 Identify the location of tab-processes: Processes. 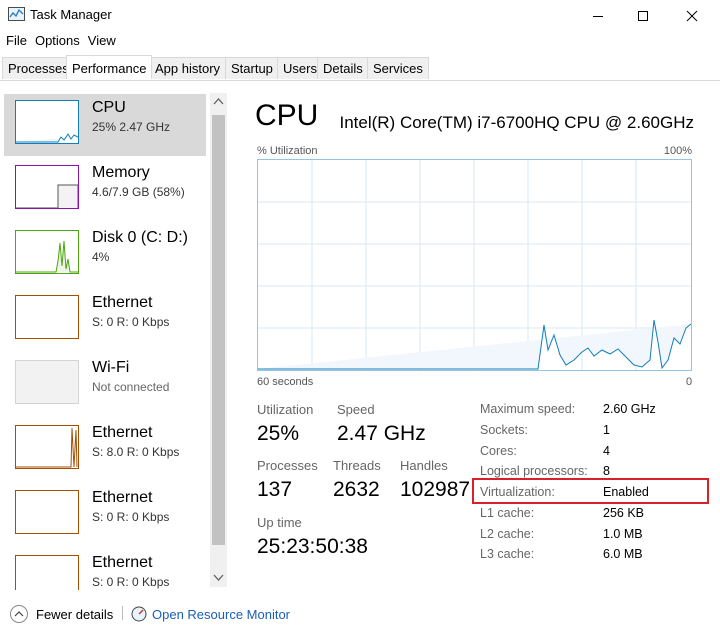
(38, 68).